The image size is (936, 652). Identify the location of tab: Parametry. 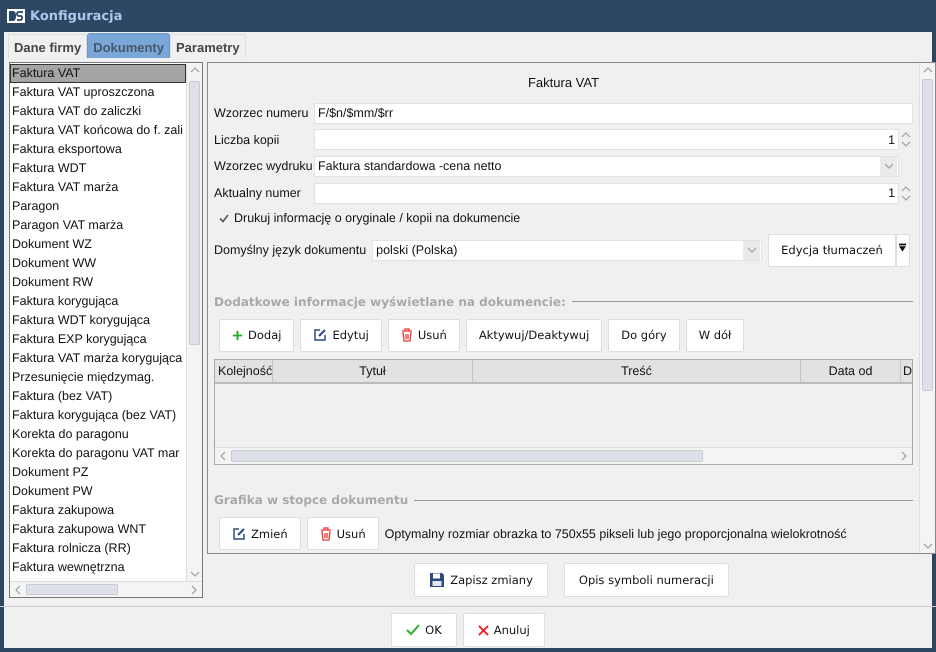
(208, 46).